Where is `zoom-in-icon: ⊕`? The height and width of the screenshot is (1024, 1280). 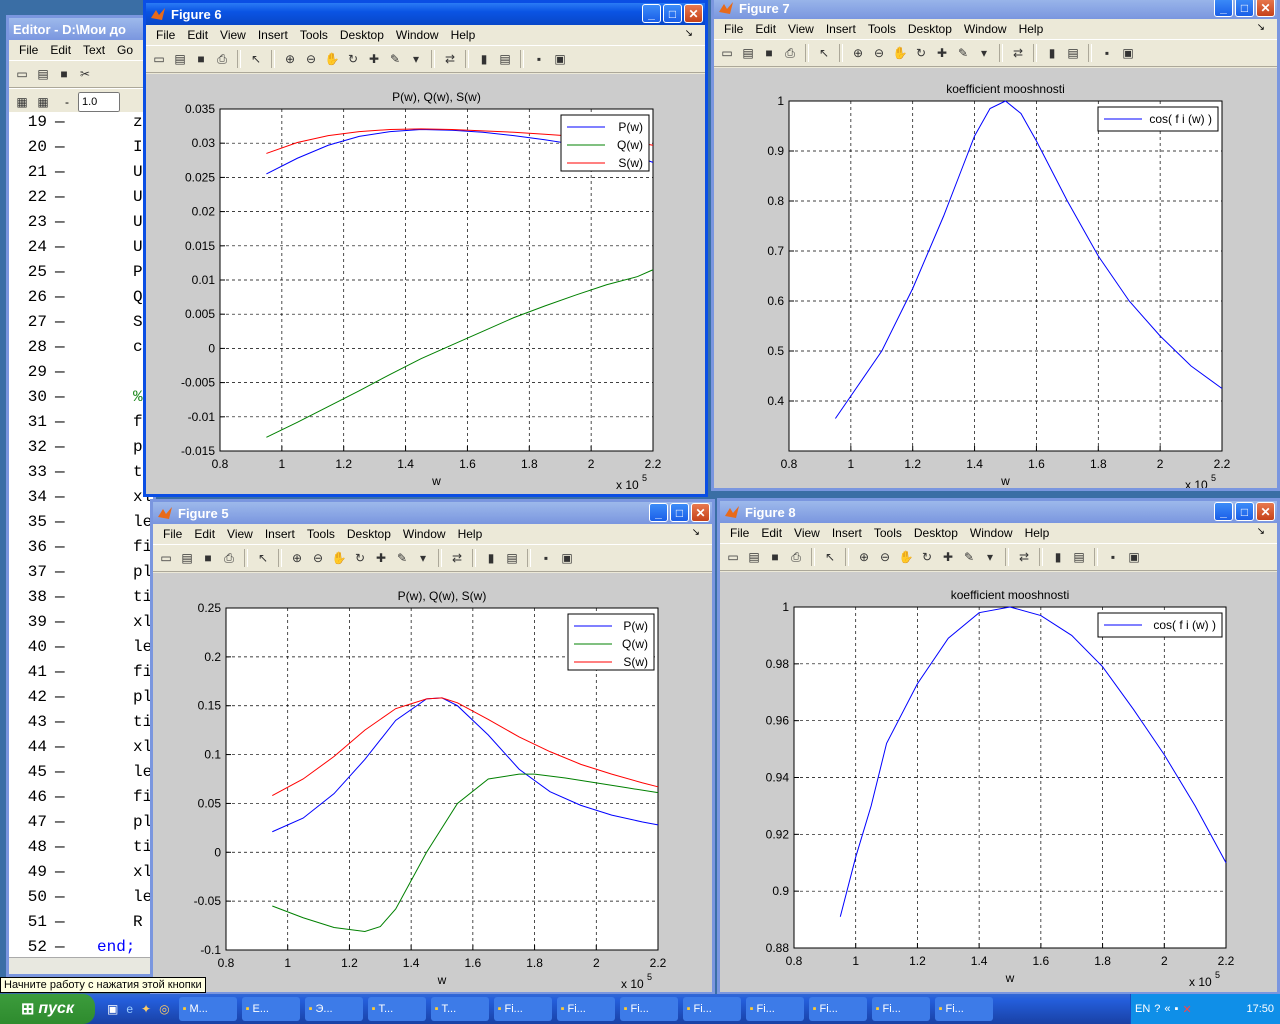 zoom-in-icon: ⊕ is located at coordinates (858, 53).